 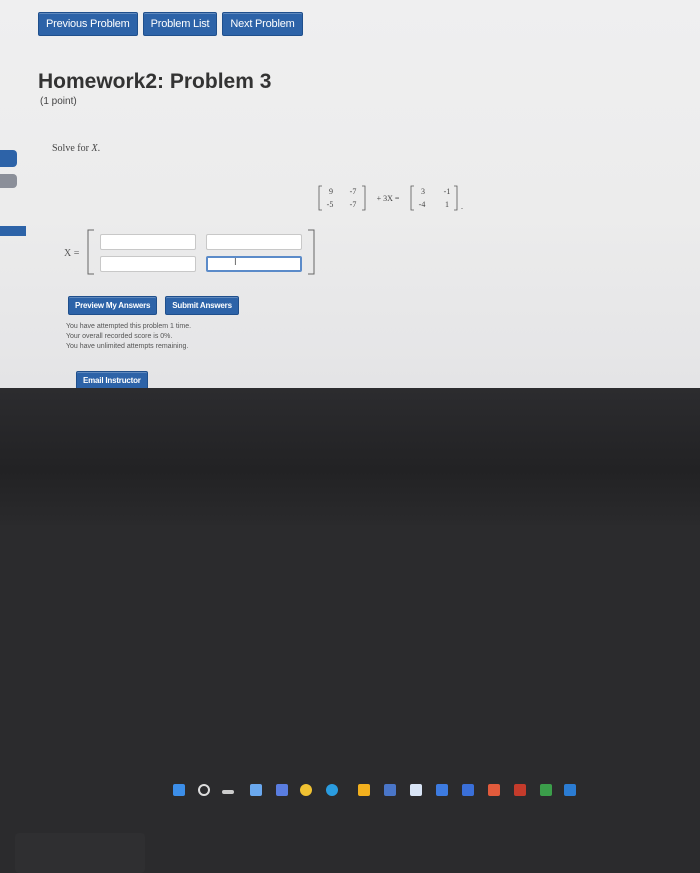 What do you see at coordinates (90, 252) in the screenshot?
I see `answer-left-bracket` at bounding box center [90, 252].